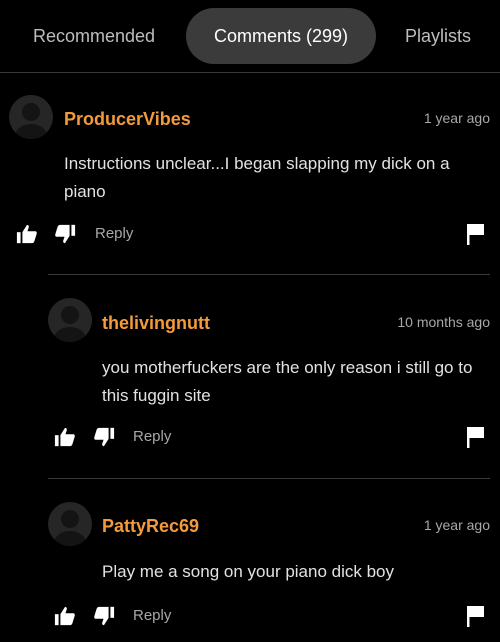 The height and width of the screenshot is (642, 500). Describe the element at coordinates (443, 322) in the screenshot. I see `comment-timestamp: 10 months ago` at that location.